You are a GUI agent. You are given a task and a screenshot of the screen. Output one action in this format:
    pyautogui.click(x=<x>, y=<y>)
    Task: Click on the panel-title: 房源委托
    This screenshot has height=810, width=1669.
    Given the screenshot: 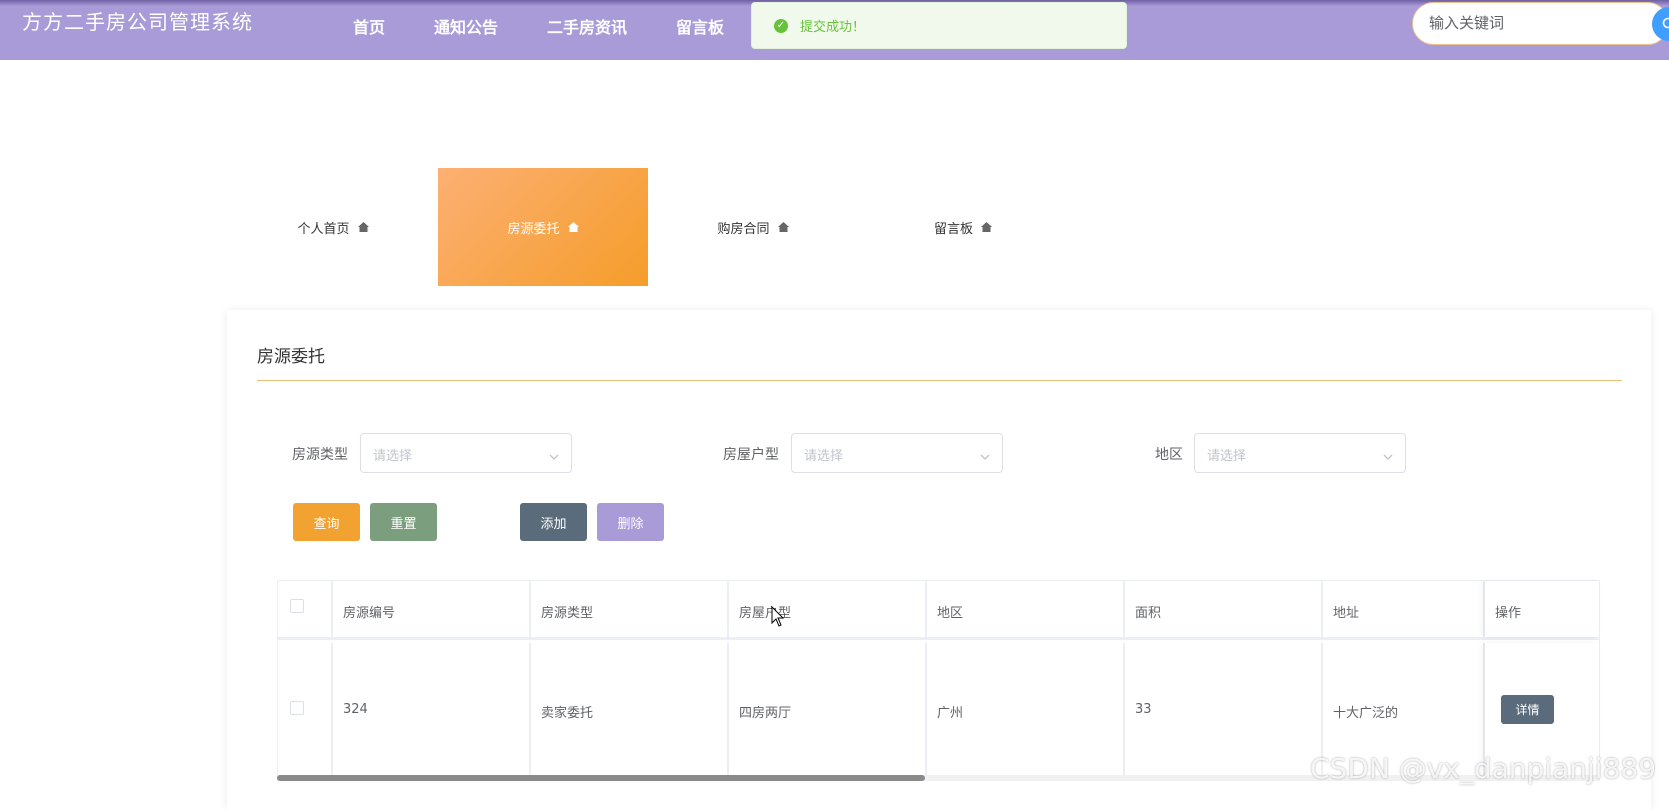 What is the action you would take?
    pyautogui.click(x=291, y=354)
    